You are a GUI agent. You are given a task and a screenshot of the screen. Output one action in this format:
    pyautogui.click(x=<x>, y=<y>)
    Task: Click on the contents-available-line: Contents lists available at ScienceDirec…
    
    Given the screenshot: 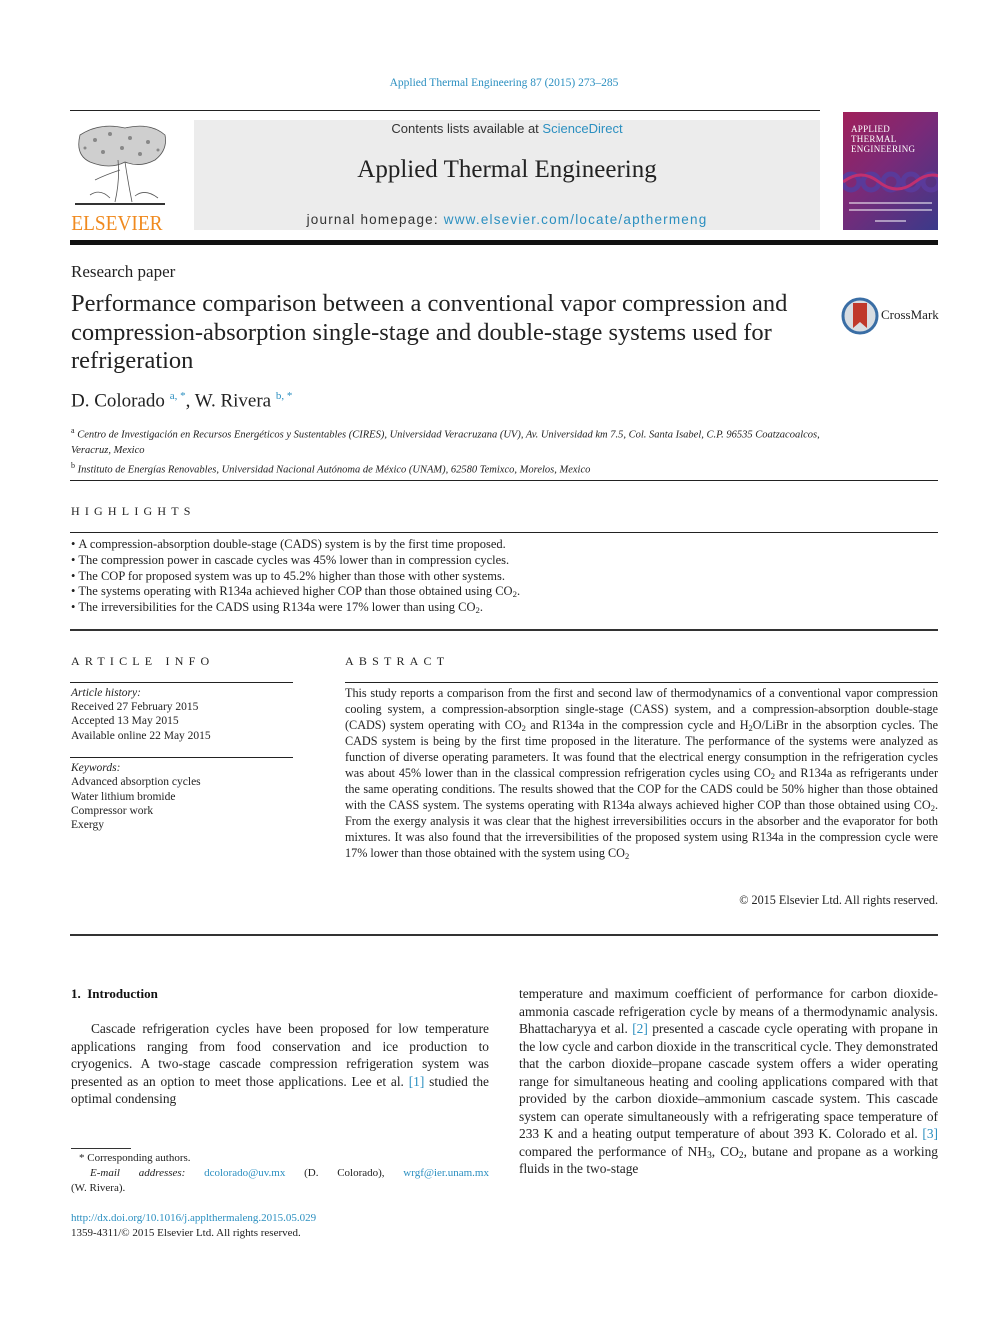 What is the action you would take?
    pyautogui.click(x=507, y=128)
    